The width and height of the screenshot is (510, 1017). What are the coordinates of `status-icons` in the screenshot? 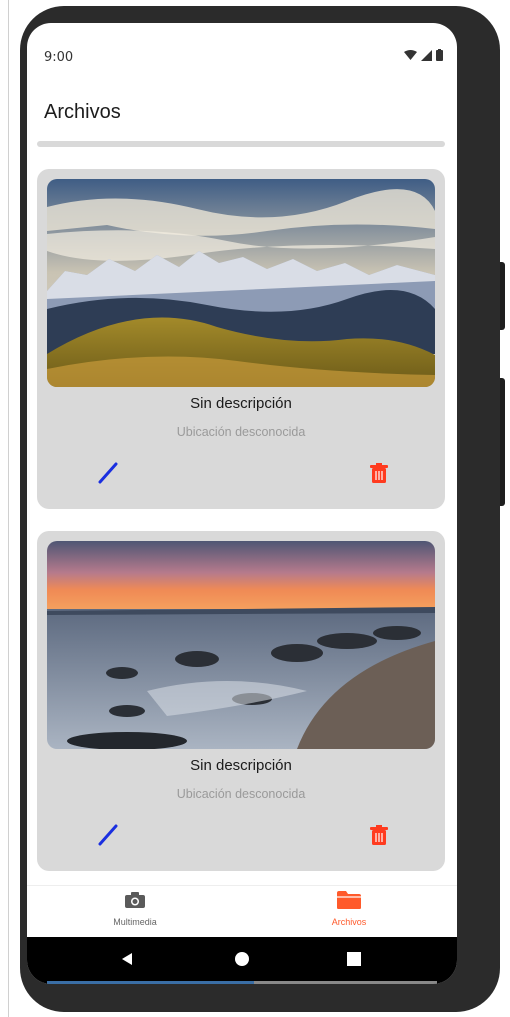 It's located at (423, 55).